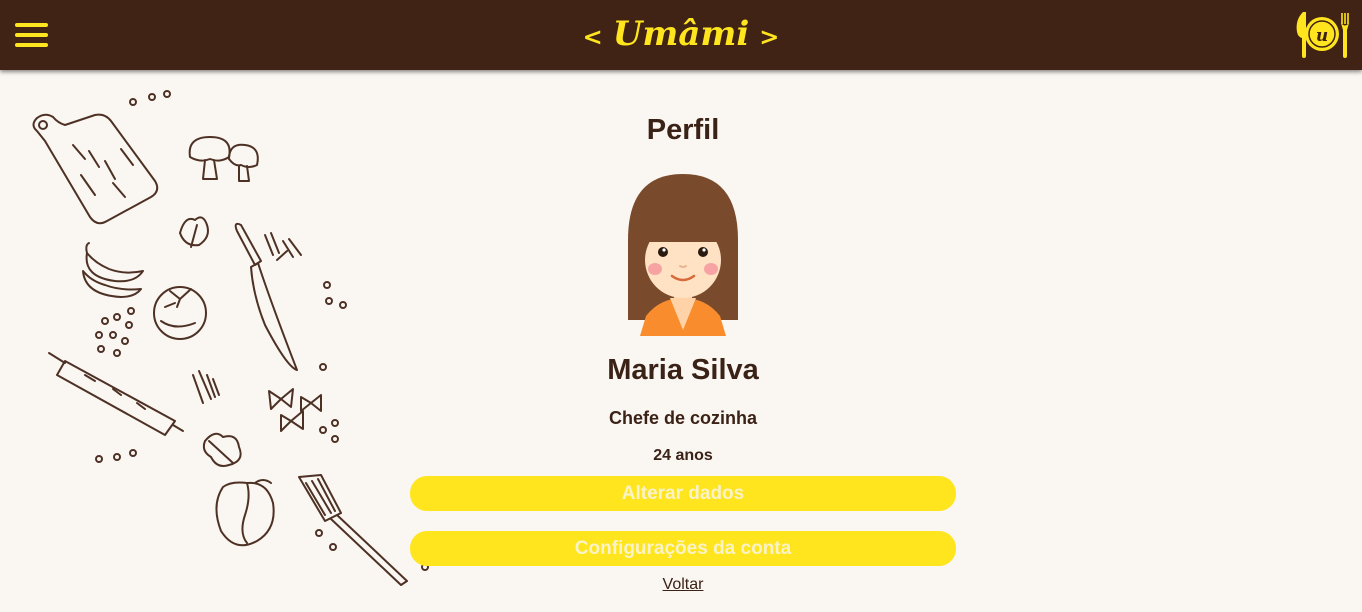 The width and height of the screenshot is (1362, 612). What do you see at coordinates (115, 332) in the screenshot?
I see `peppercorns` at bounding box center [115, 332].